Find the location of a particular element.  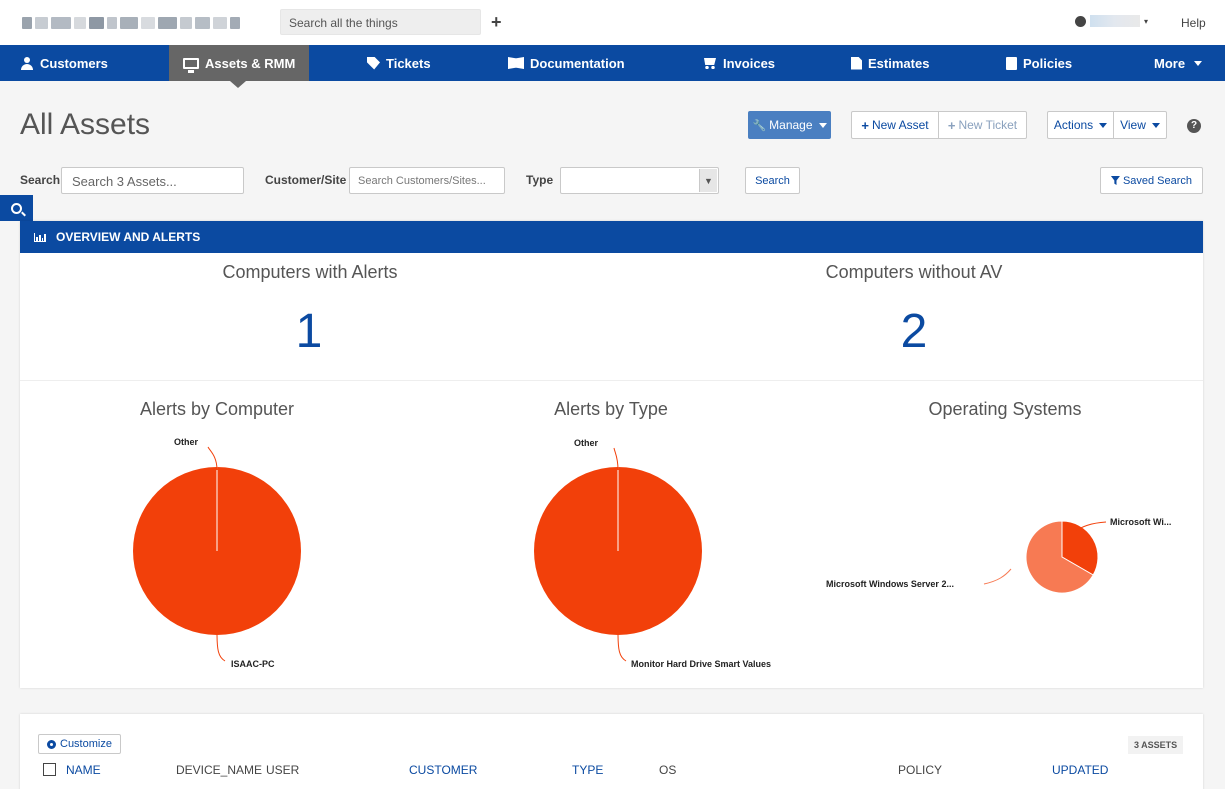

customer-site-label: Customer/Site is located at coordinates (306, 180).